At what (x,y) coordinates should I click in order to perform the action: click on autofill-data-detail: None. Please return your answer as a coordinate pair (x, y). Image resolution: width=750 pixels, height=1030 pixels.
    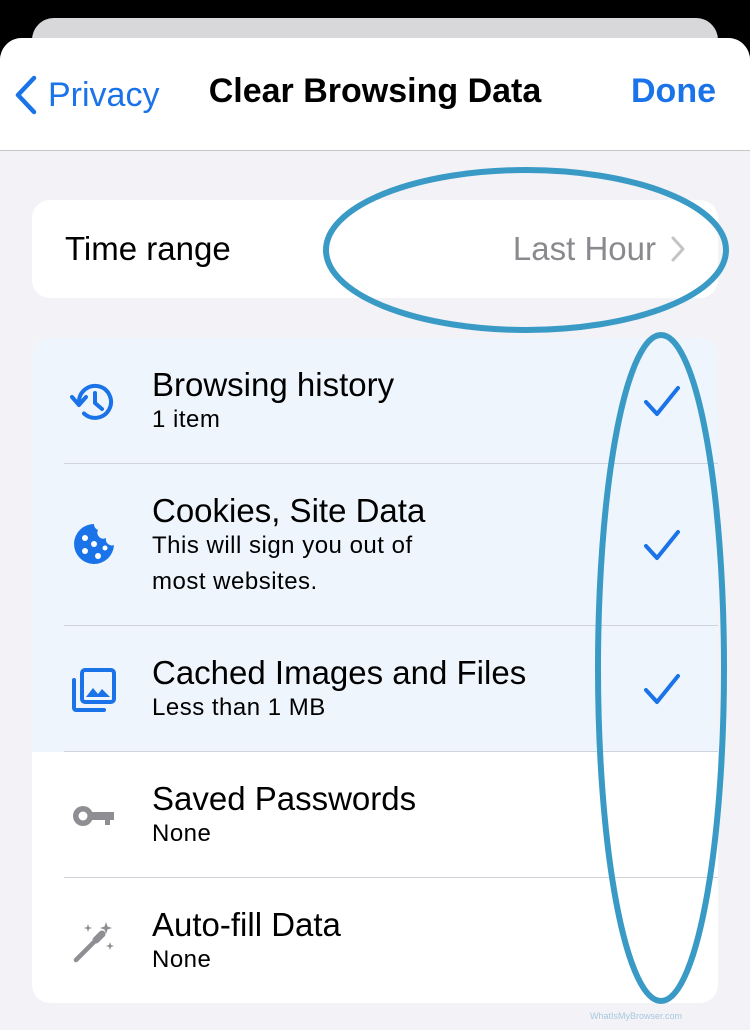
    Looking at the image, I should click on (182, 959).